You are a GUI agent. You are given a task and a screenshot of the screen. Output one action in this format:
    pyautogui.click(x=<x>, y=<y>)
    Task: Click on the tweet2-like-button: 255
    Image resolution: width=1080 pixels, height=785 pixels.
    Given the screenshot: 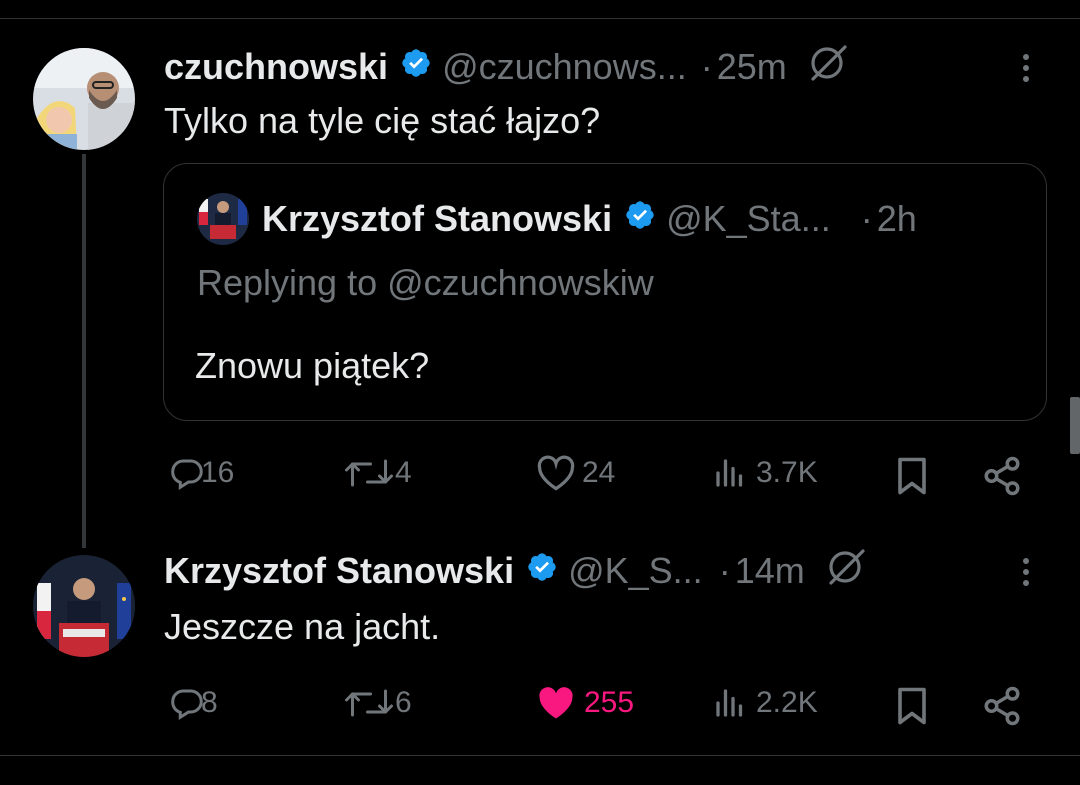 What is the action you would take?
    pyautogui.click(x=585, y=703)
    